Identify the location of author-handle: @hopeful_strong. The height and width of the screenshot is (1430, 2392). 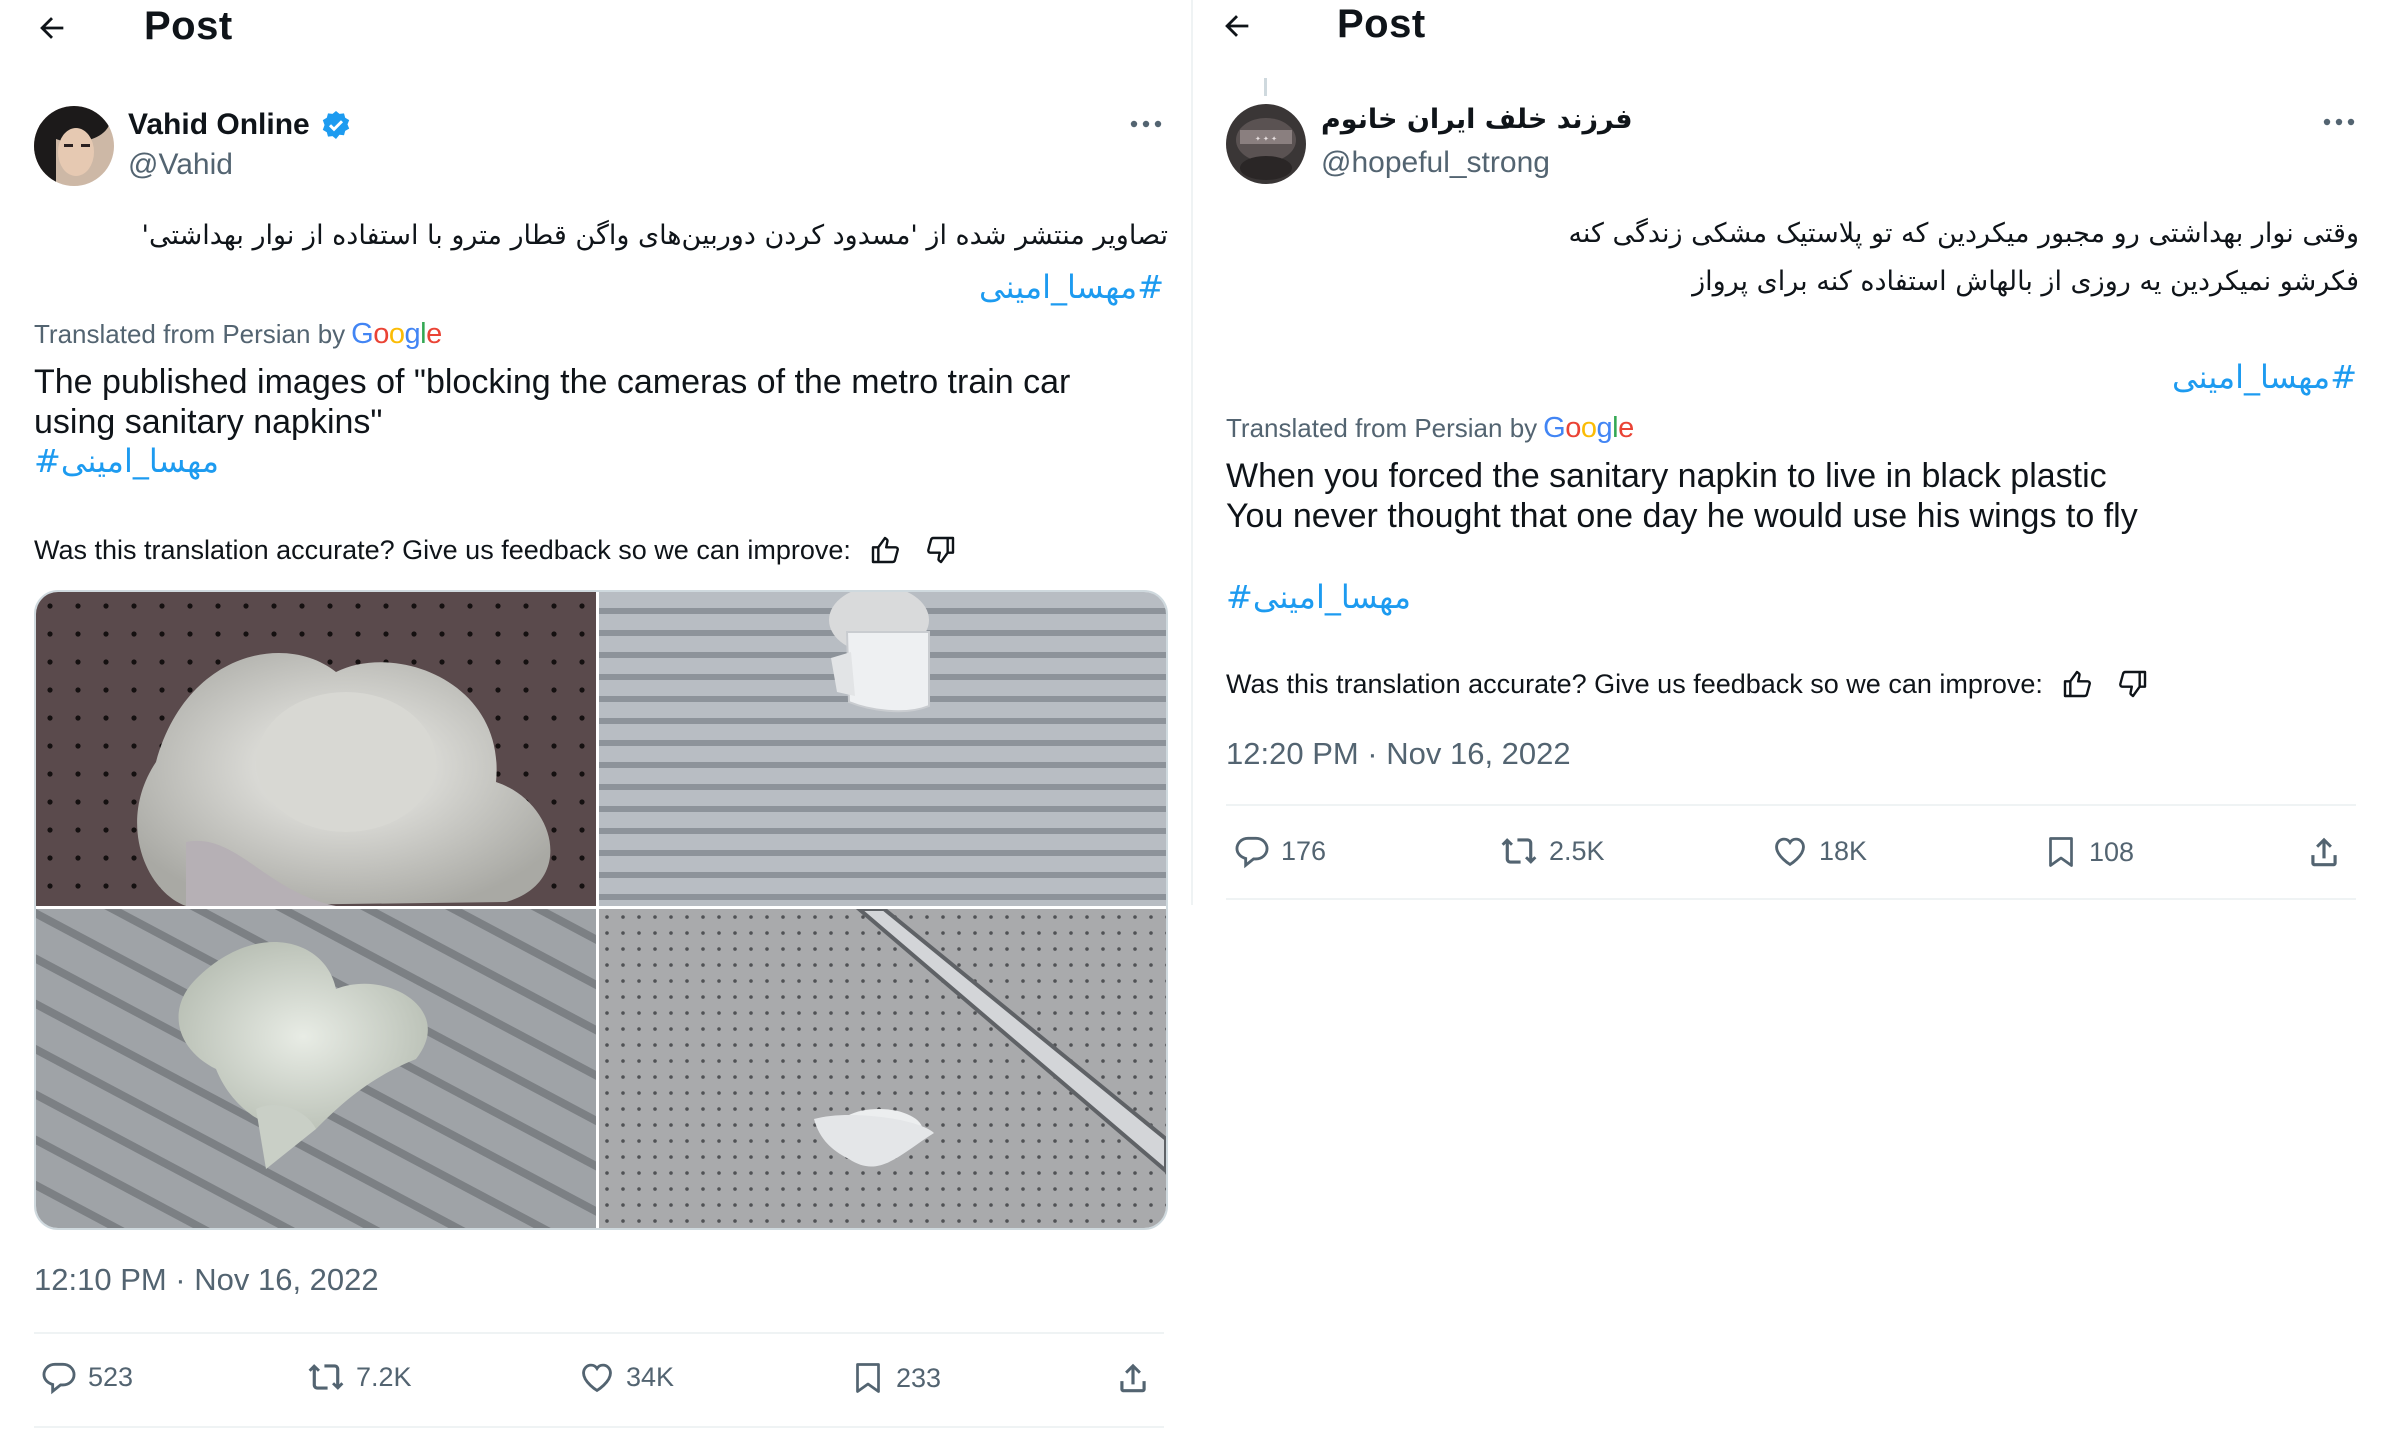
(1435, 163).